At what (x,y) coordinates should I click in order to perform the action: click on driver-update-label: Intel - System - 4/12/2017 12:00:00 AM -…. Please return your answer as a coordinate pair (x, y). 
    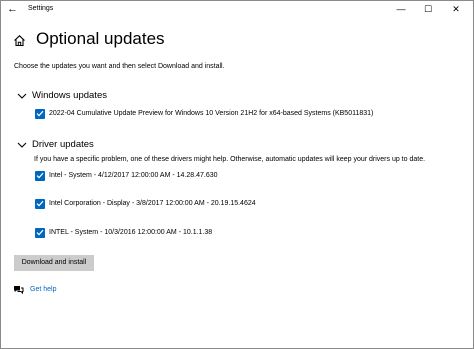
    Looking at the image, I should click on (133, 175).